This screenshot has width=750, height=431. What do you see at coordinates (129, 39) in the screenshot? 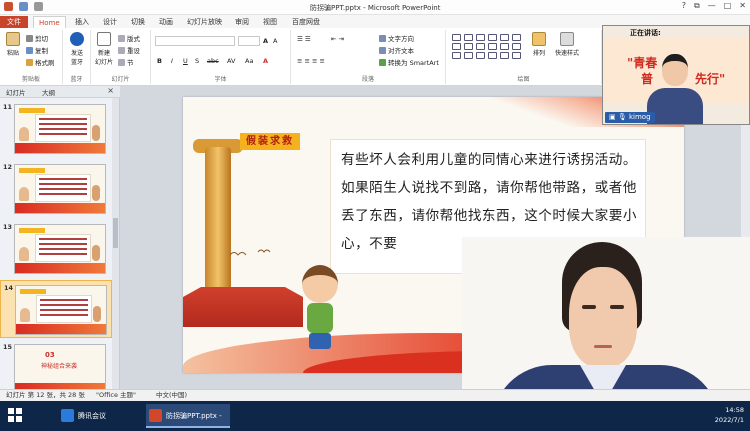
I see `layout-button: 版式` at bounding box center [129, 39].